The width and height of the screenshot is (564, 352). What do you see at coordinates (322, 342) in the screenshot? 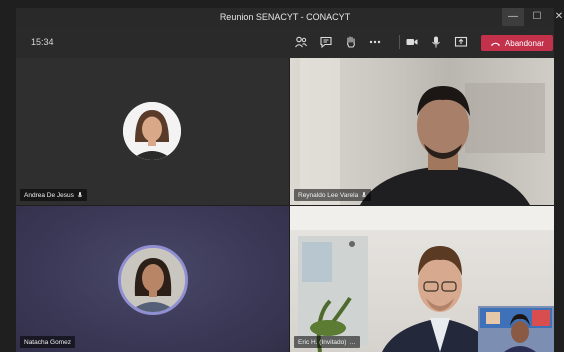
I see `participant-name: Eric H. (Invitado)` at bounding box center [322, 342].